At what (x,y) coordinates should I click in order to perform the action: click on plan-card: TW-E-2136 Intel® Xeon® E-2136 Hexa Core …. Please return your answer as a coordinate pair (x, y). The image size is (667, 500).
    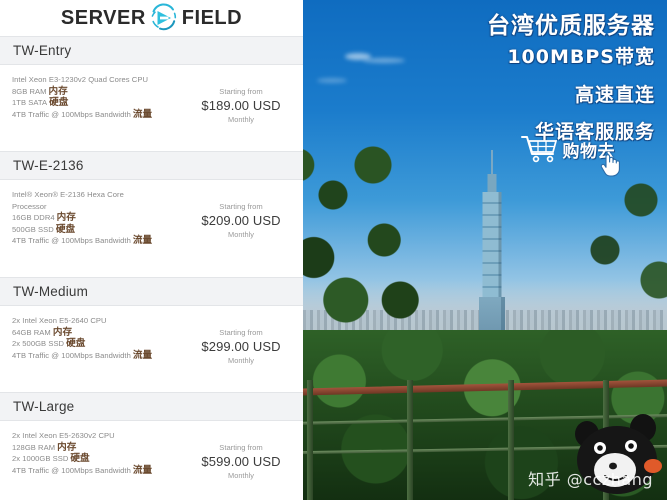
    Looking at the image, I should click on (151, 214).